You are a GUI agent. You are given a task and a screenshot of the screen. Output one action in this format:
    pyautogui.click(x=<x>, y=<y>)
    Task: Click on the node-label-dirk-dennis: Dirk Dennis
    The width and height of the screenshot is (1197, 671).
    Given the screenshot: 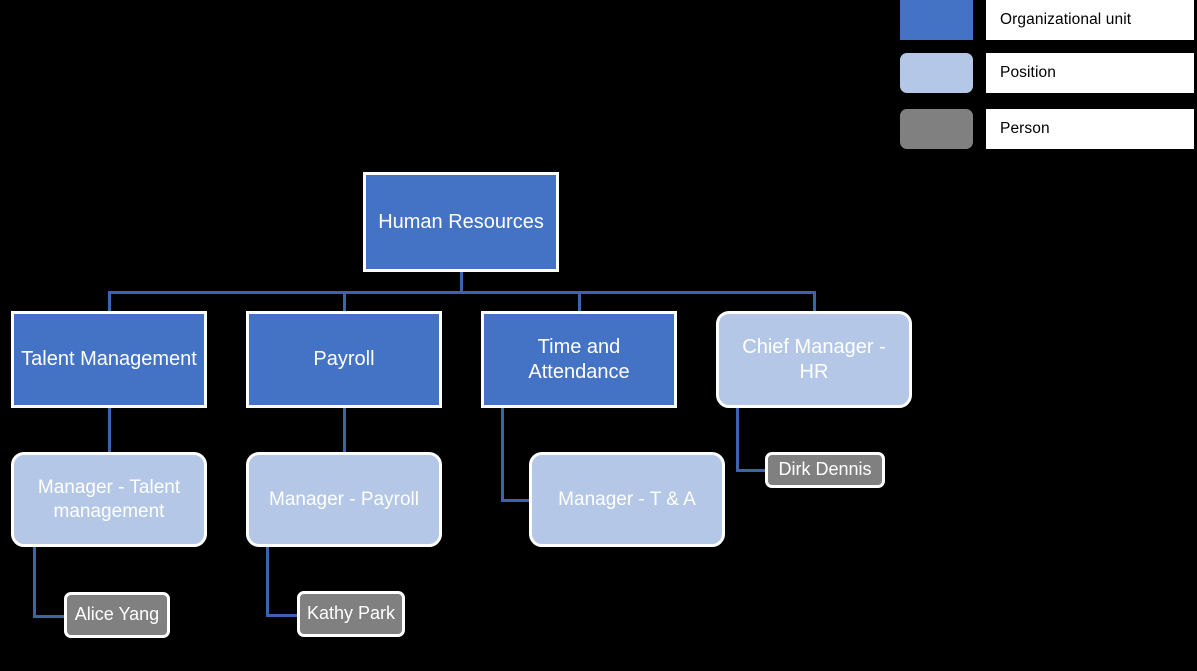 What is the action you would take?
    pyautogui.click(x=825, y=469)
    